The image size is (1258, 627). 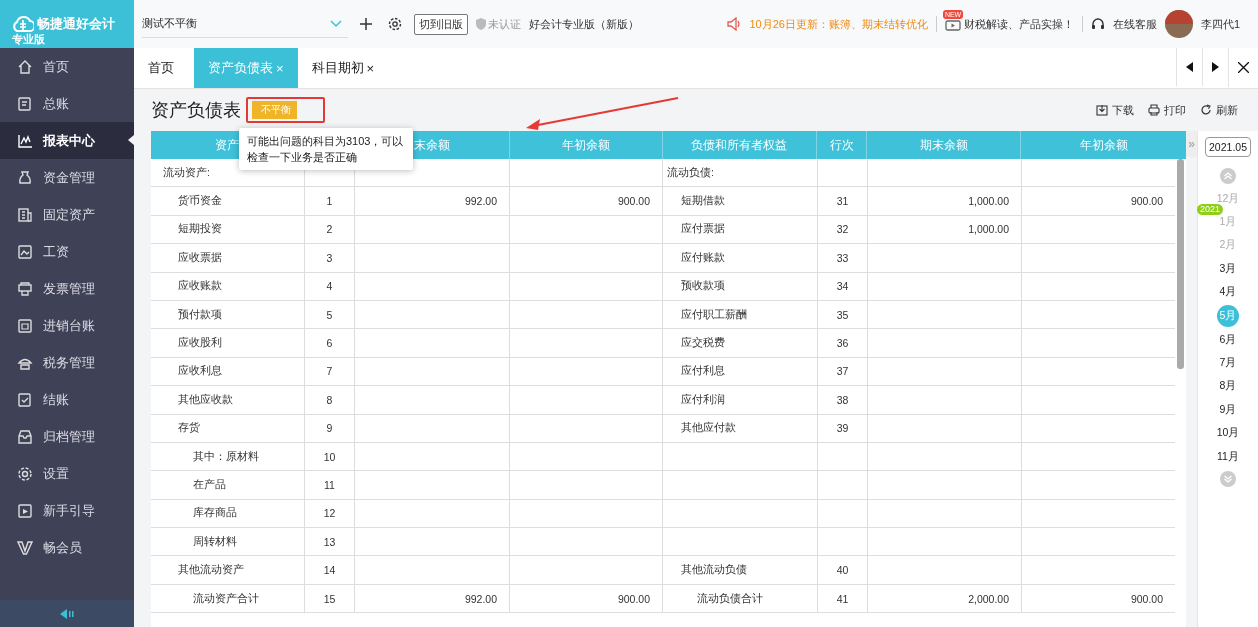 I want to click on table-cell: 15, so click(x=329, y=598).